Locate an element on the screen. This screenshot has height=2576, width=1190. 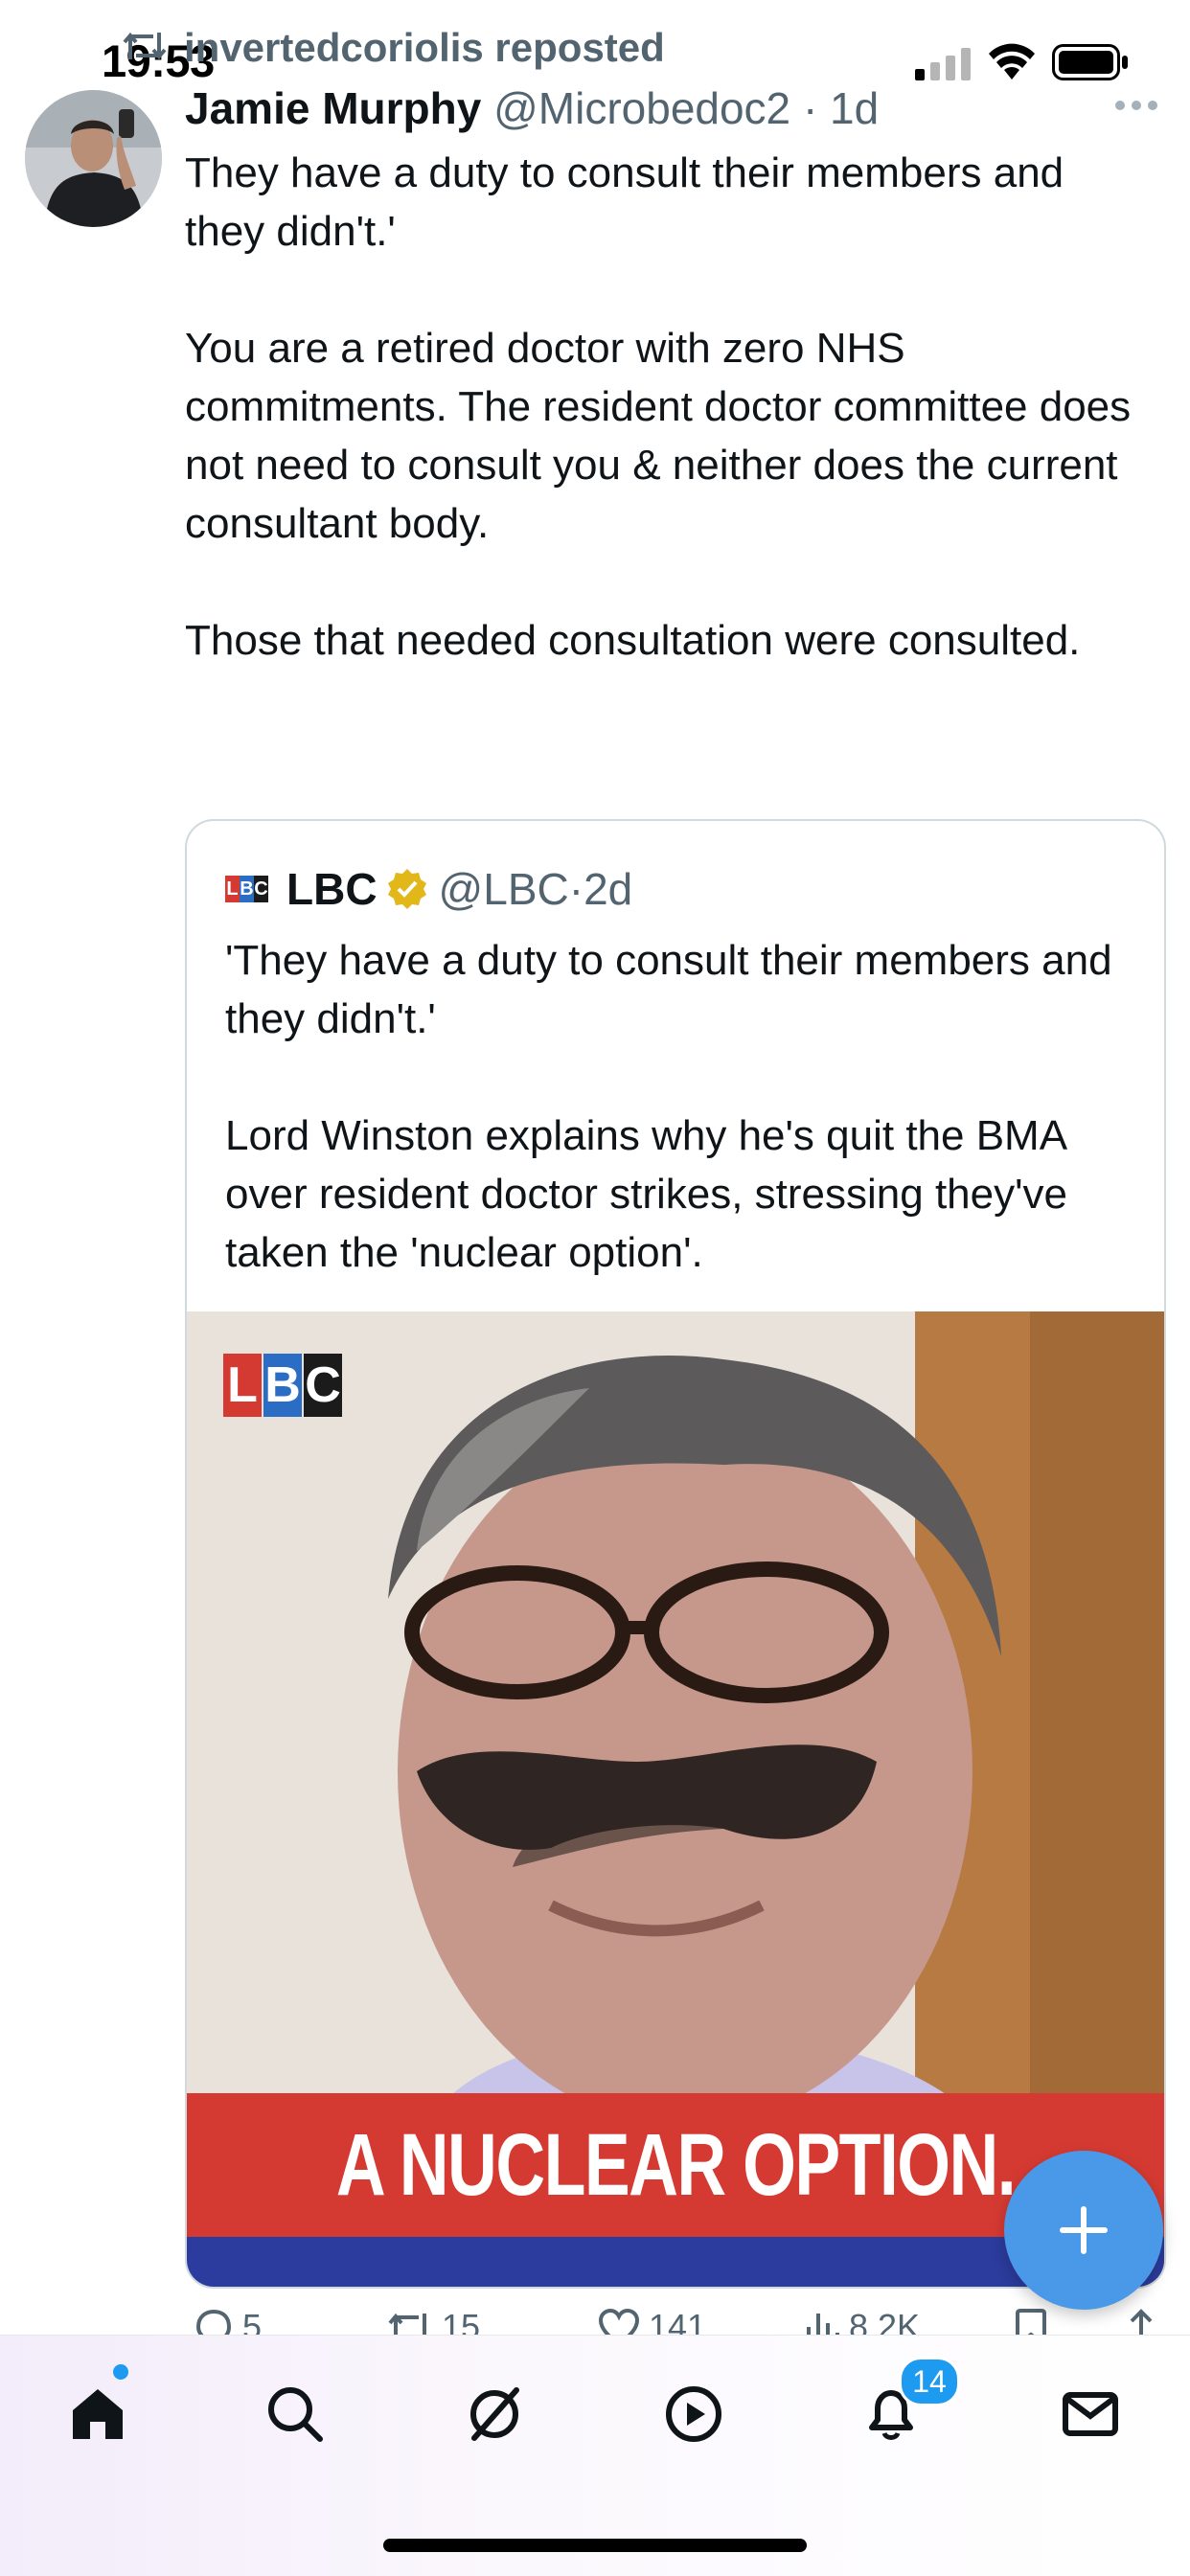
quoted-tweet-header: L B C LBC @LBC · 2d is located at coordinates (429, 889).